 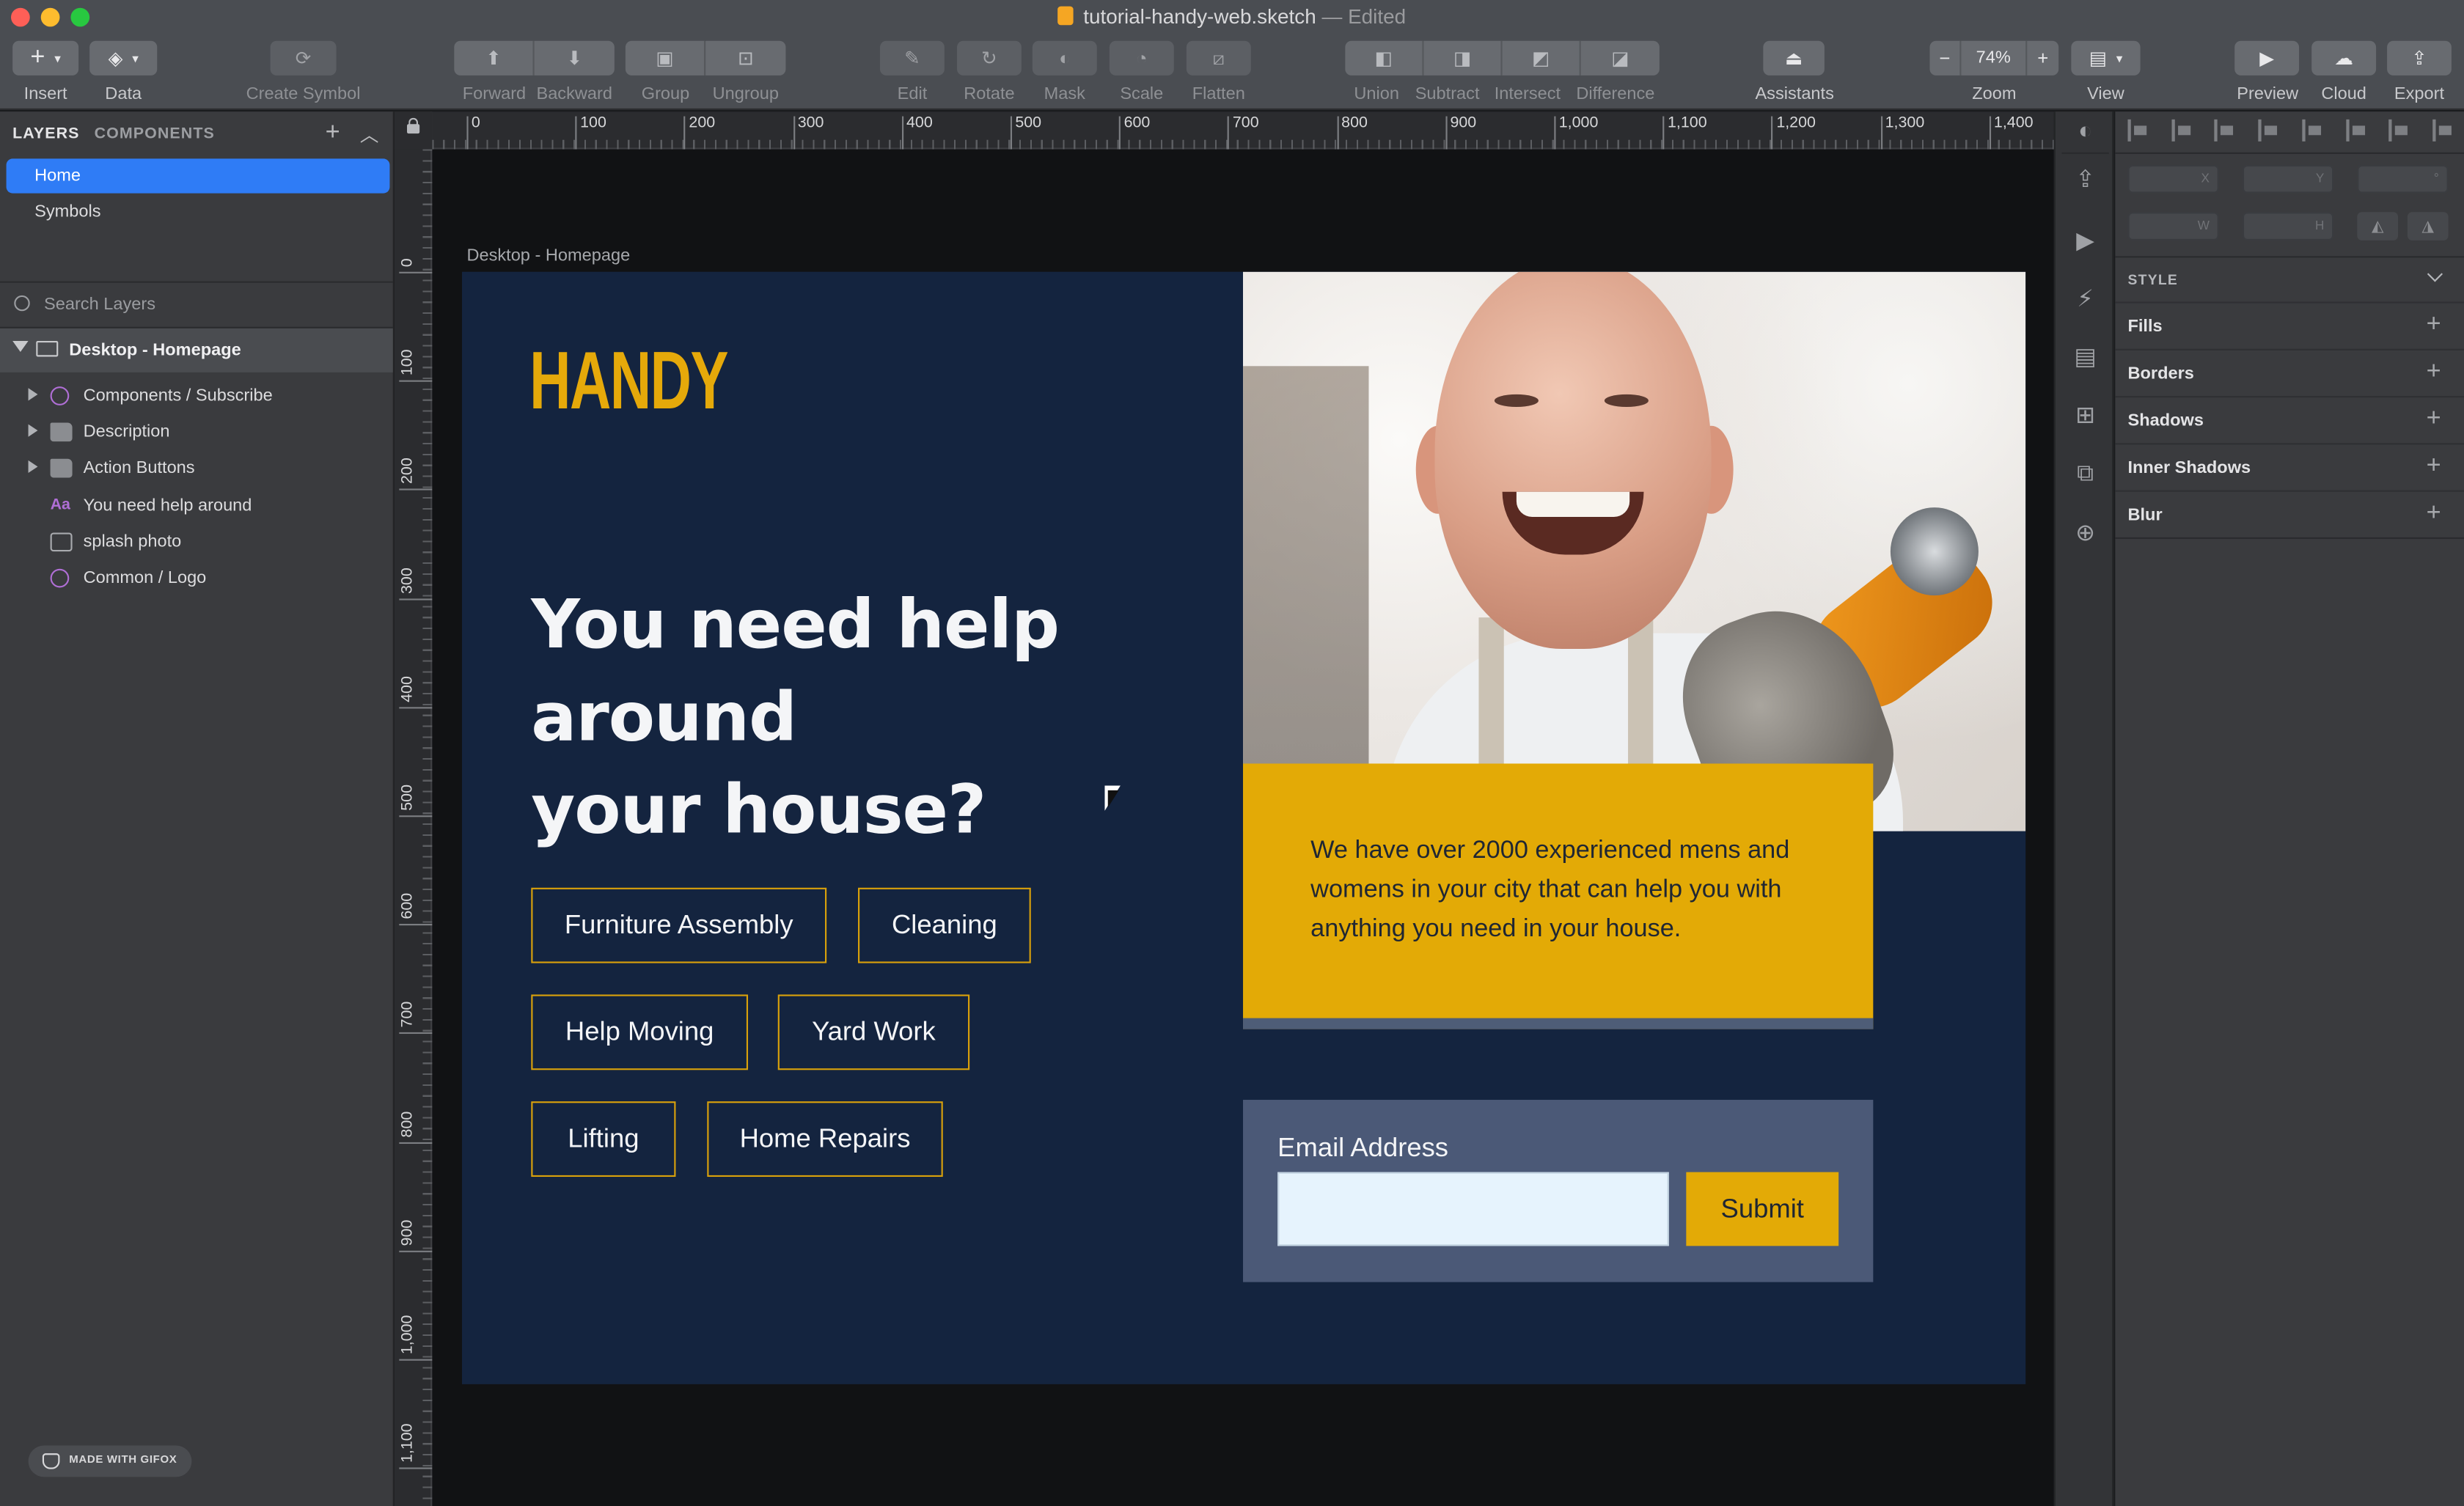 I want to click on align-top-icon, so click(x=2312, y=130).